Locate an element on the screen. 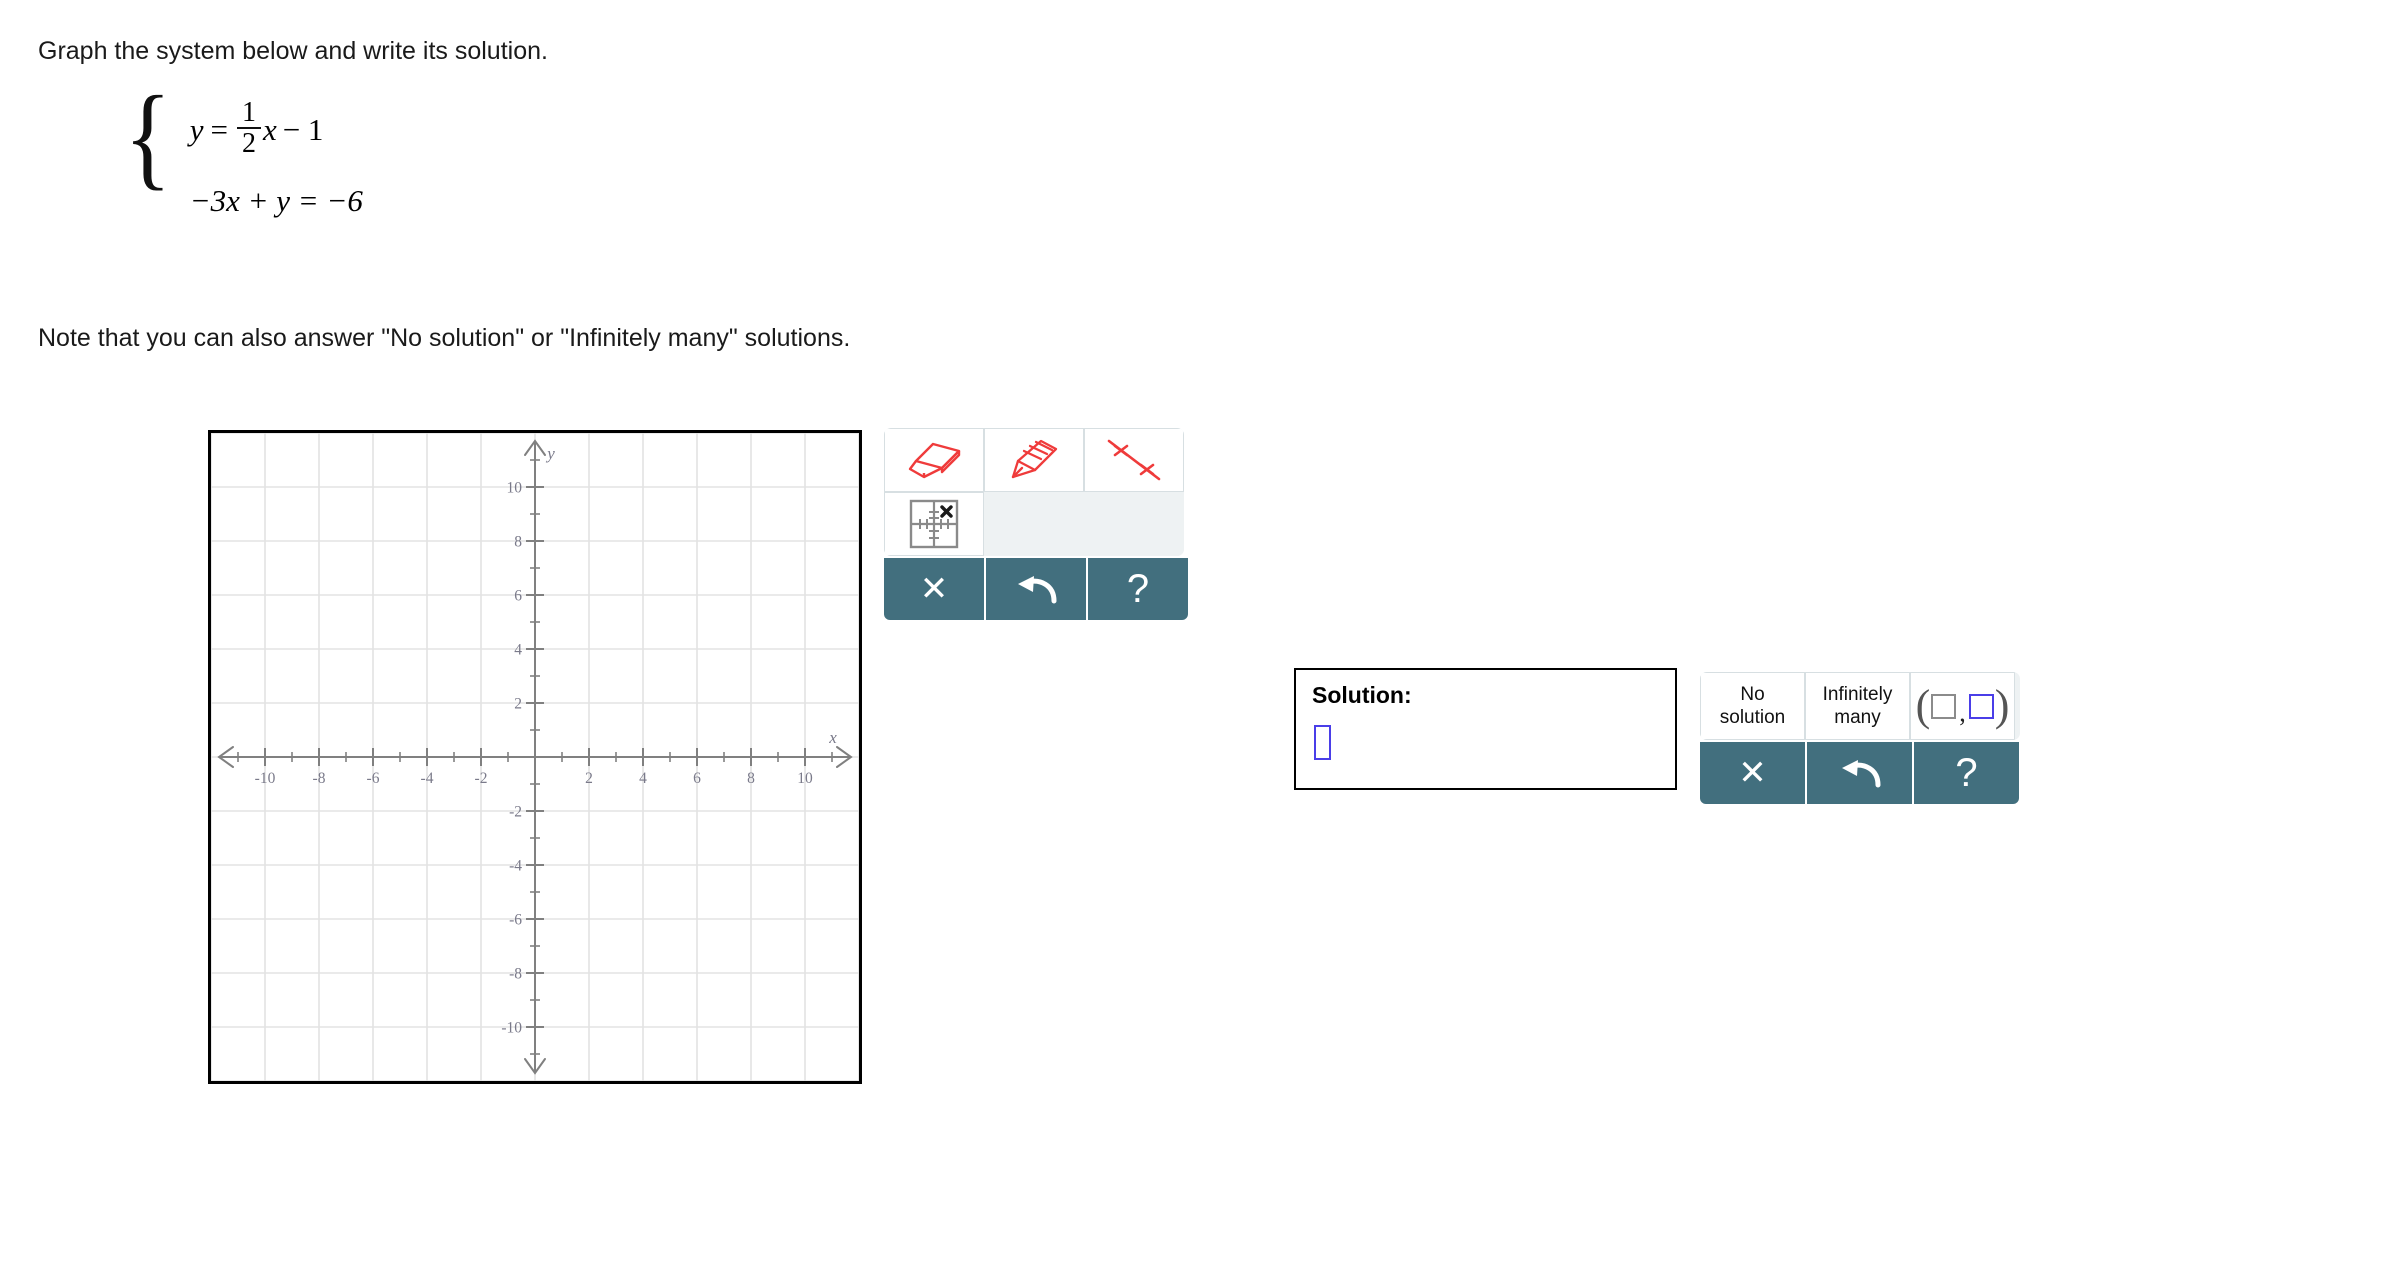  ordered-pair-box-y is located at coordinates (1981, 706).